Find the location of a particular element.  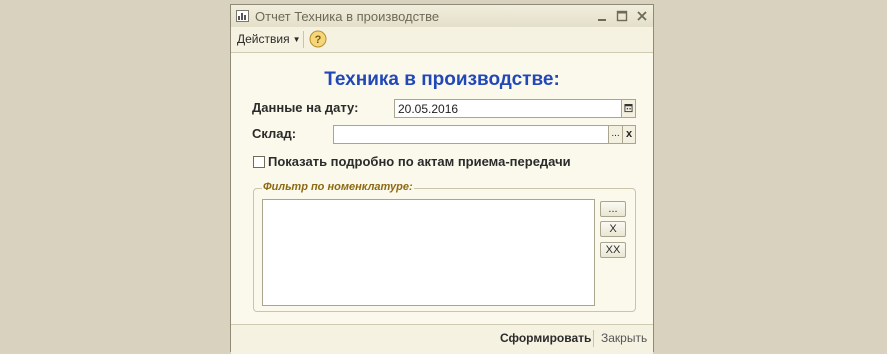

maximize-icon is located at coordinates (622, 16).